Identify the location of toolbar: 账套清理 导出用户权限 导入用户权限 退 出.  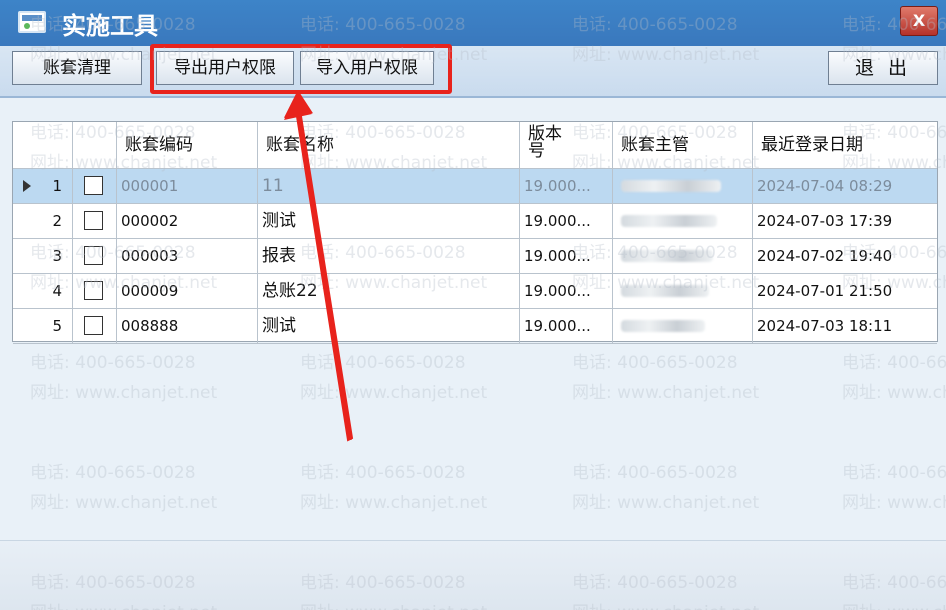
(473, 72).